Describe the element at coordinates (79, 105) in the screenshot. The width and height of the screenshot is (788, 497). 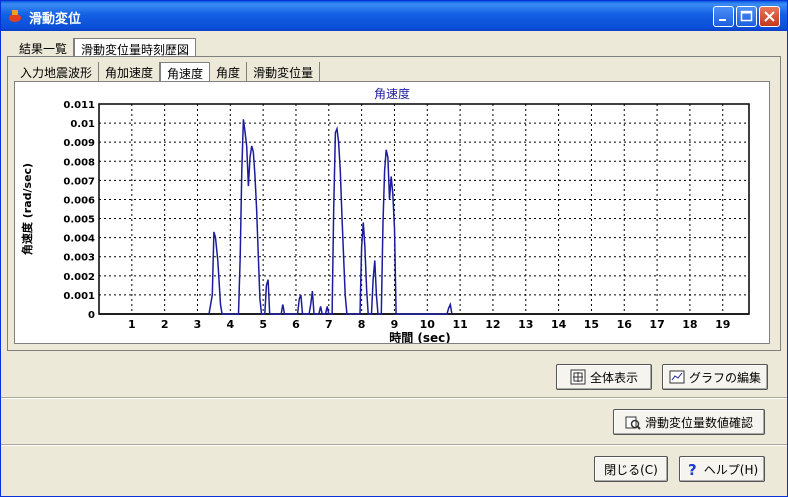
I see `y-tick-label: 0.011` at that location.